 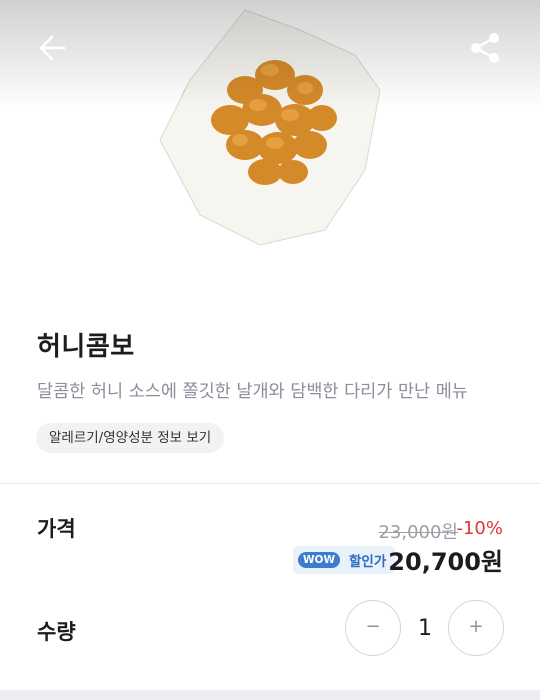 I want to click on allergy-nutrition-info-button: 알레르기/영양성분 정보 보기, so click(x=130, y=438).